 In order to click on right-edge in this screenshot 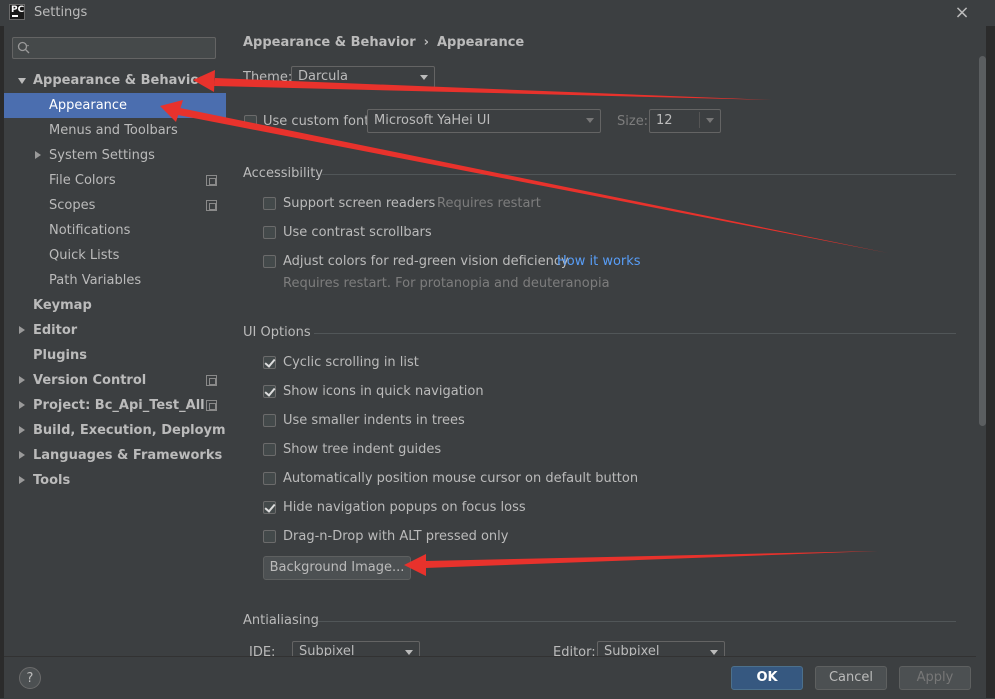, I will do `click(990, 362)`.